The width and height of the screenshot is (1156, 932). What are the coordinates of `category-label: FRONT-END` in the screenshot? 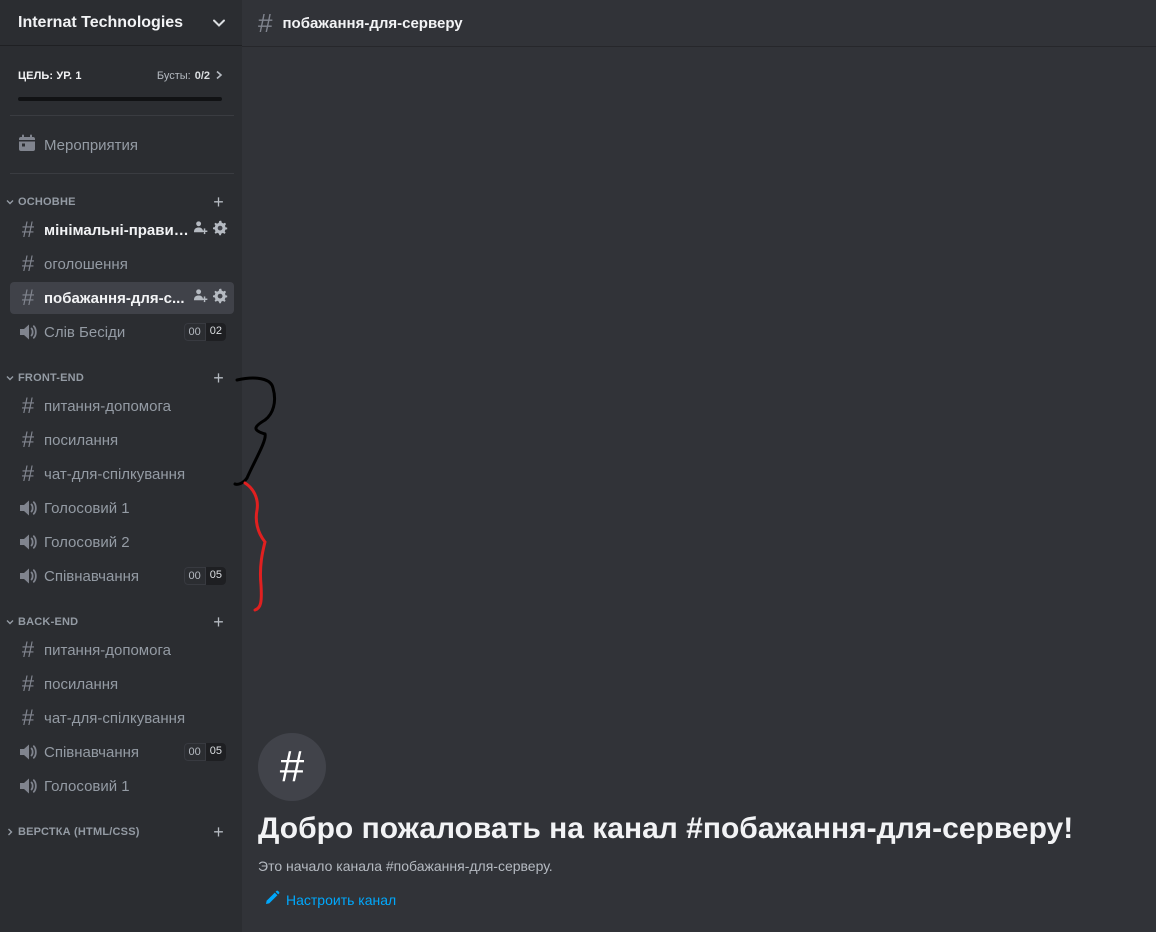 It's located at (51, 378).